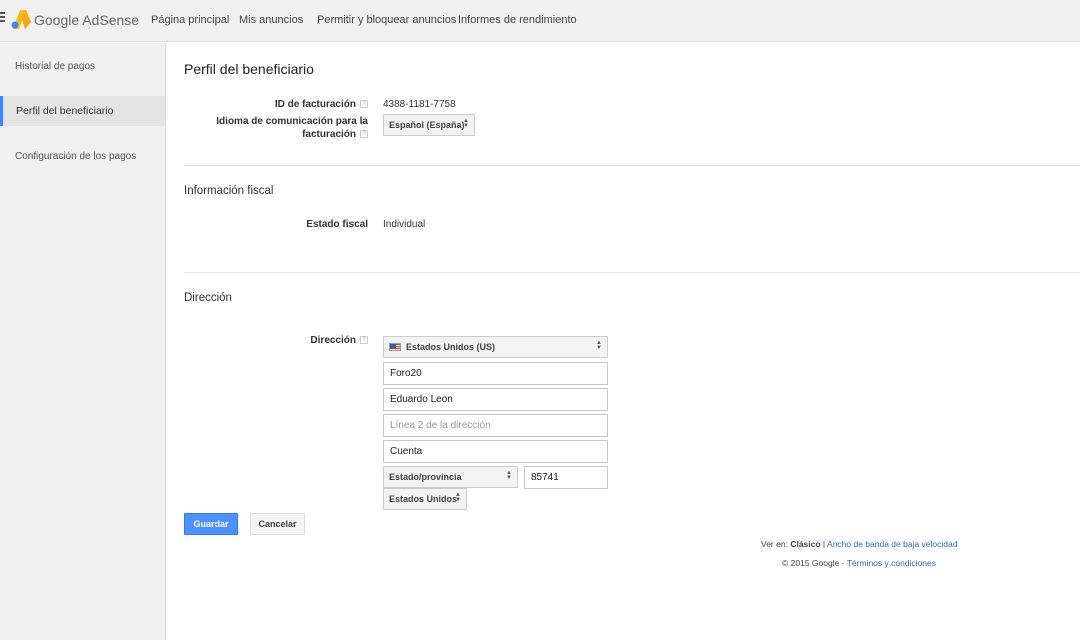 The image size is (1080, 640). I want to click on city-field: Cuenta, so click(495, 451).